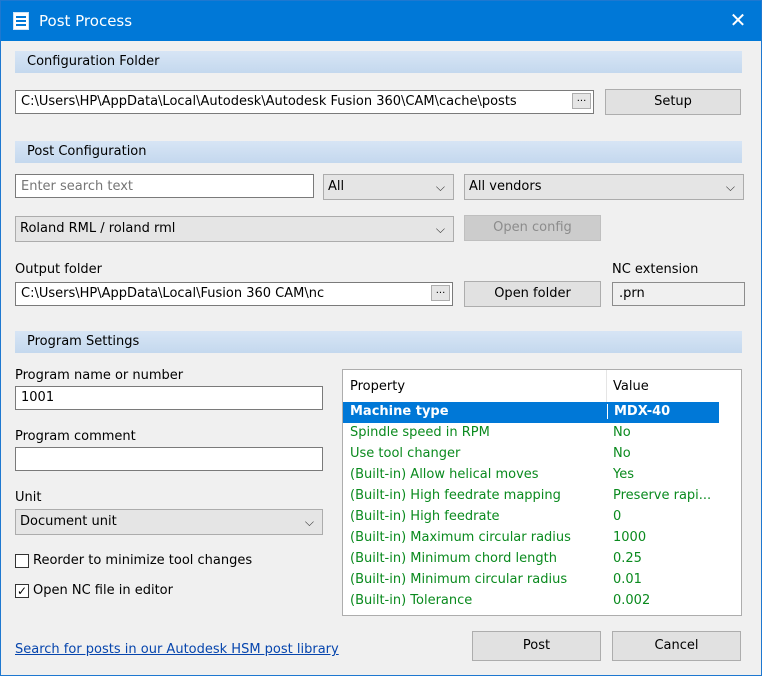 The image size is (762, 676). Describe the element at coordinates (542, 386) in the screenshot. I see `grid-header: Property Value` at that location.